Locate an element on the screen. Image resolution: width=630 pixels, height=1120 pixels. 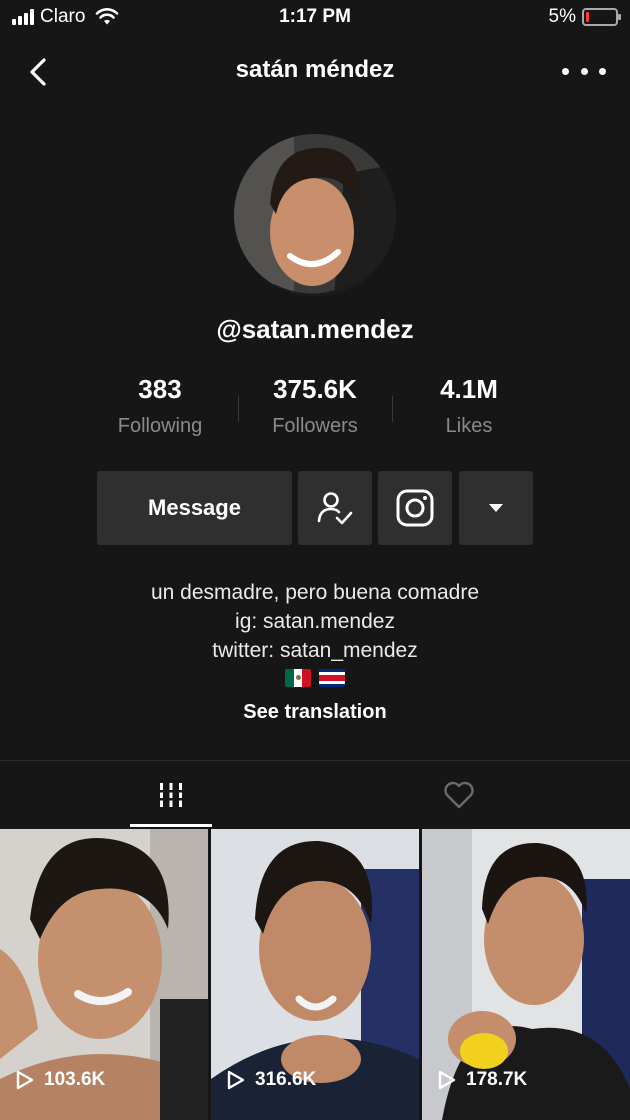
caret-down-icon is located at coordinates (496, 508).